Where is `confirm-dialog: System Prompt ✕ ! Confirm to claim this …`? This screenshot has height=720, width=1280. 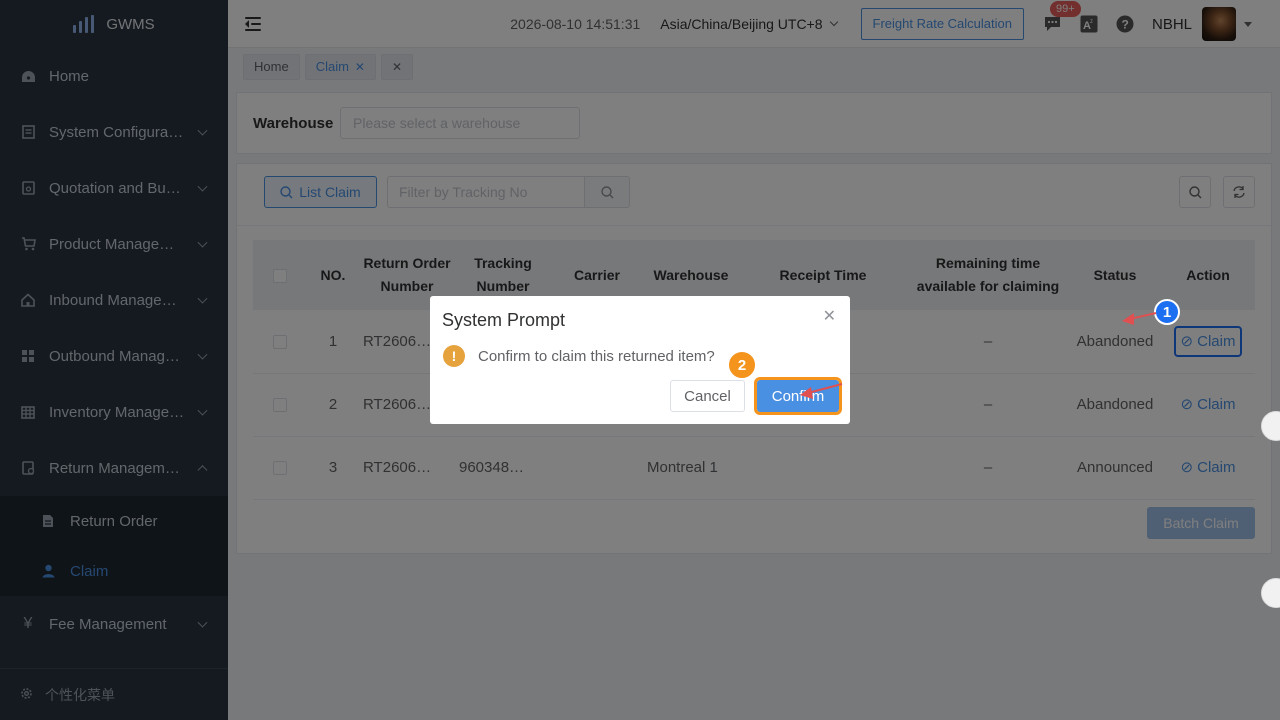
confirm-dialog: System Prompt ✕ ! Confirm to claim this … is located at coordinates (640, 360).